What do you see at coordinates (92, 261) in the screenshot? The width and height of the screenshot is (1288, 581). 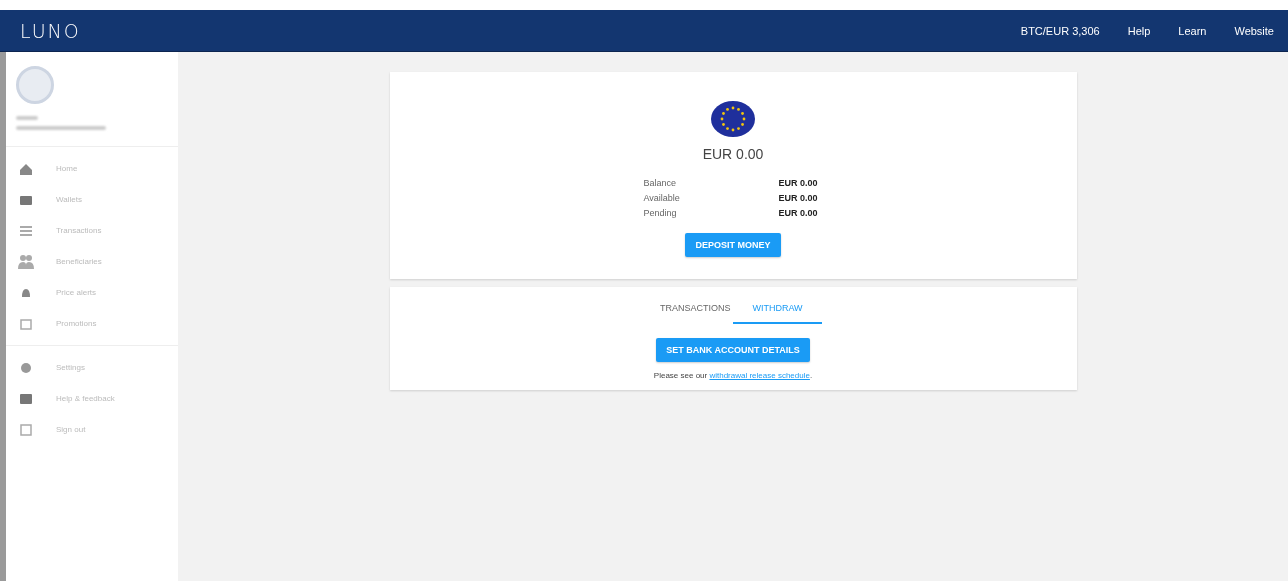 I see `sidebar-item: Beneficiaries` at bounding box center [92, 261].